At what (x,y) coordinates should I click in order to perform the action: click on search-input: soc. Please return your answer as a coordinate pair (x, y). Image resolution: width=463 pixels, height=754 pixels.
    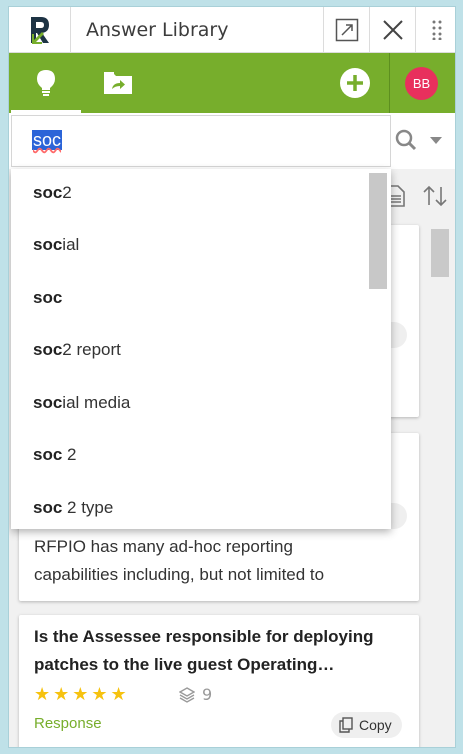
    Looking at the image, I should click on (201, 141).